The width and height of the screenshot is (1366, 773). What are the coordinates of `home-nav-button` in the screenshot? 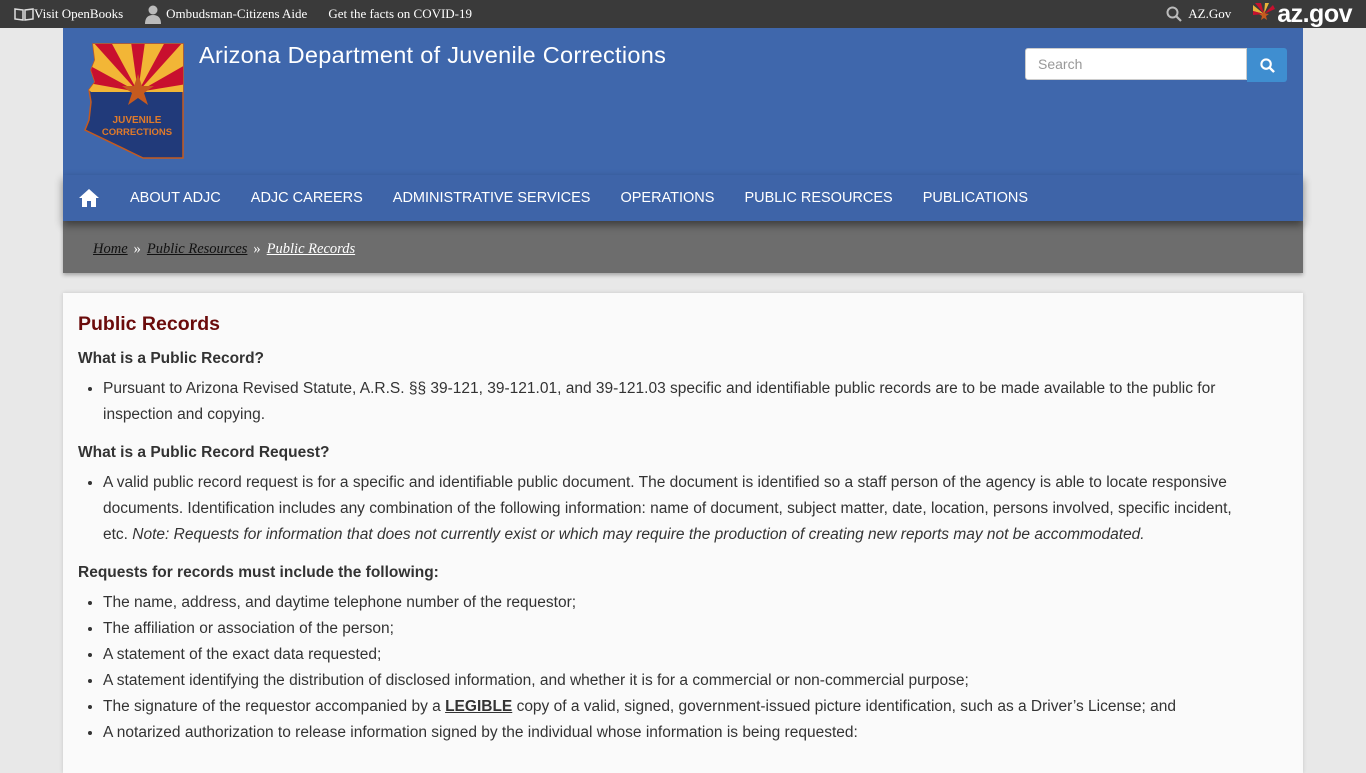 It's located at (89, 198).